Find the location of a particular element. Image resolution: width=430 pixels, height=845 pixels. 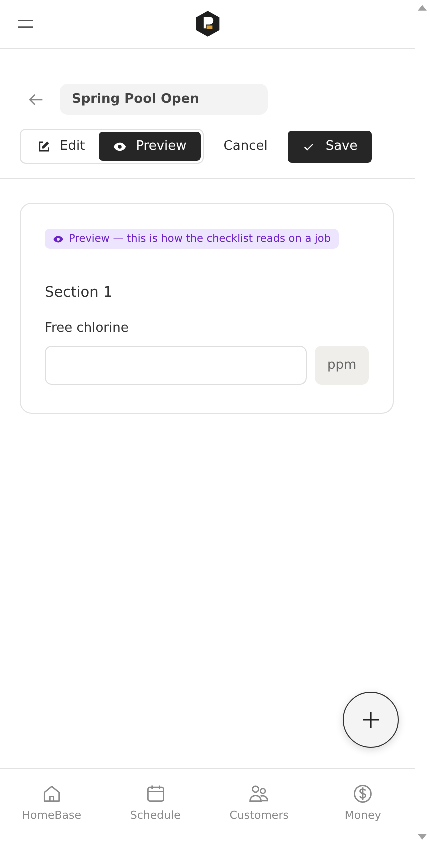

eye-icon is located at coordinates (58, 239).